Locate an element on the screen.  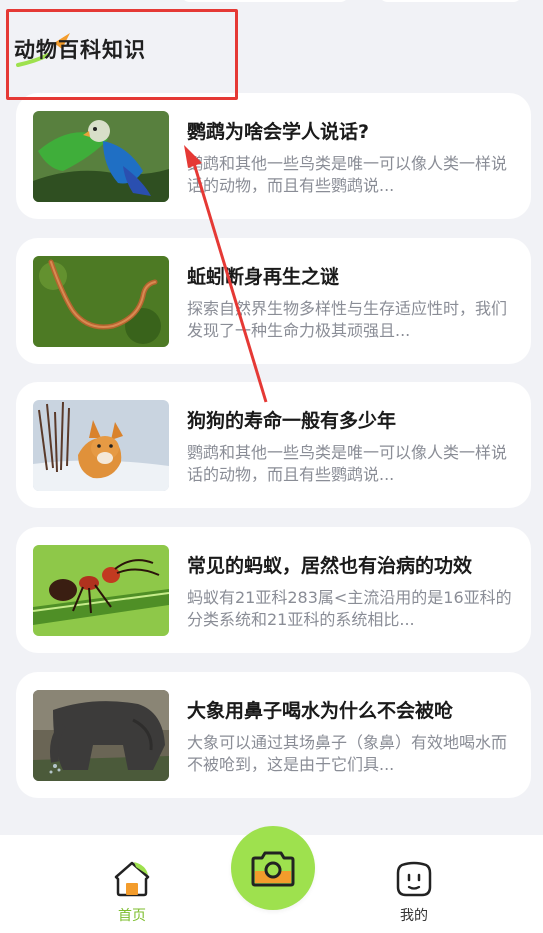
previous-row-edge is located at coordinates (271, 1).